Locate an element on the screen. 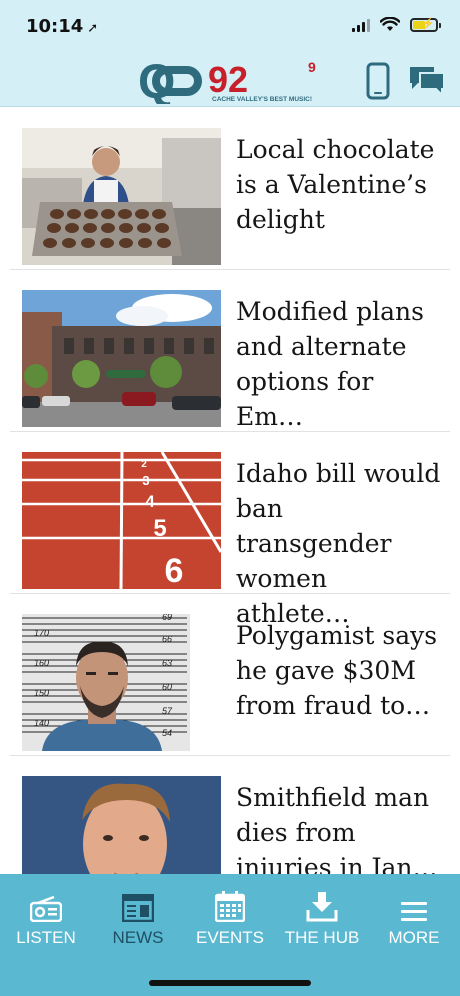 This screenshot has width=460, height=996. nav-the-hub: THE HUB is located at coordinates (322, 916).